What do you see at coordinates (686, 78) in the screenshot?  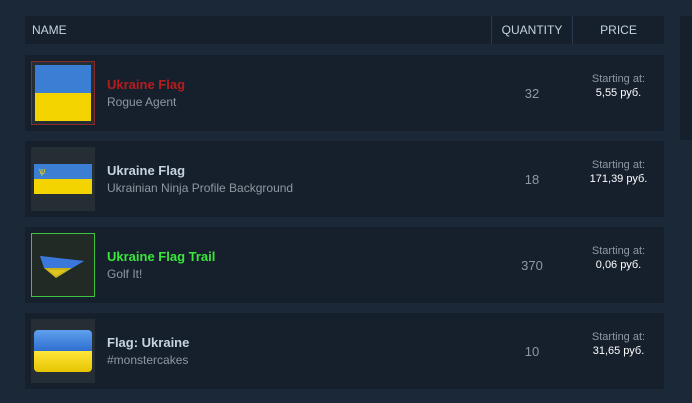 I see `scrollbar` at bounding box center [686, 78].